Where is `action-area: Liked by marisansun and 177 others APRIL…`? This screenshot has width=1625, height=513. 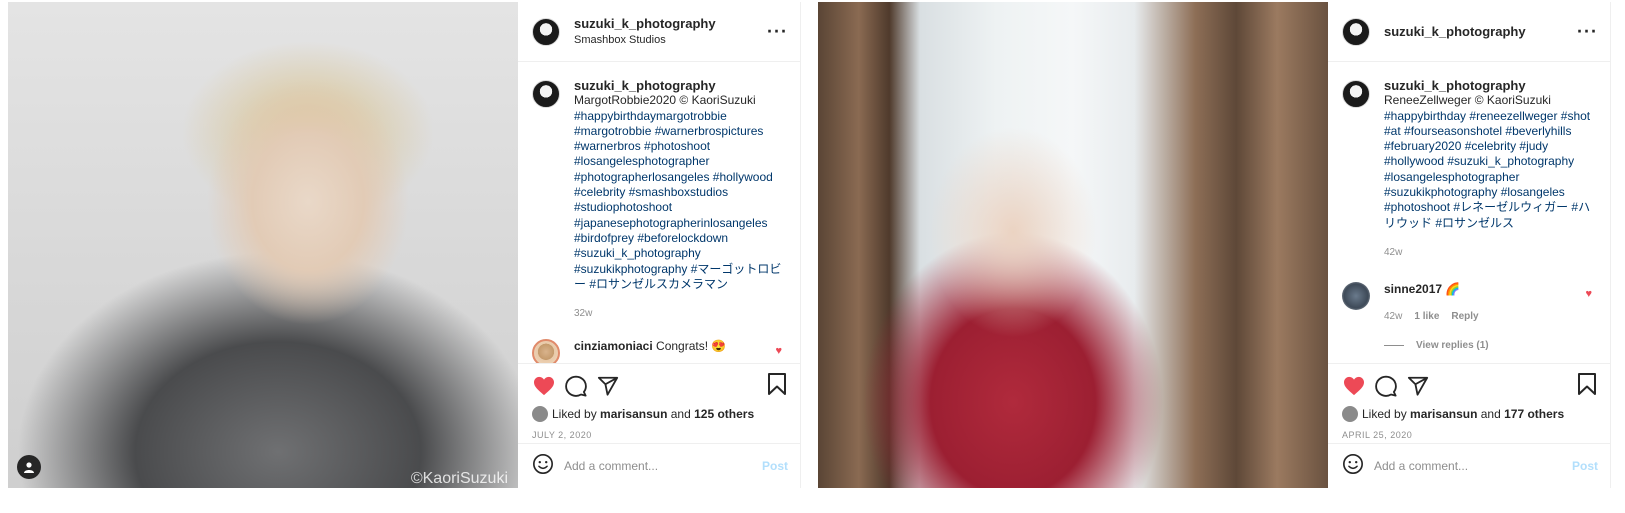 action-area: Liked by marisansun and 177 others APRIL… is located at coordinates (1469, 403).